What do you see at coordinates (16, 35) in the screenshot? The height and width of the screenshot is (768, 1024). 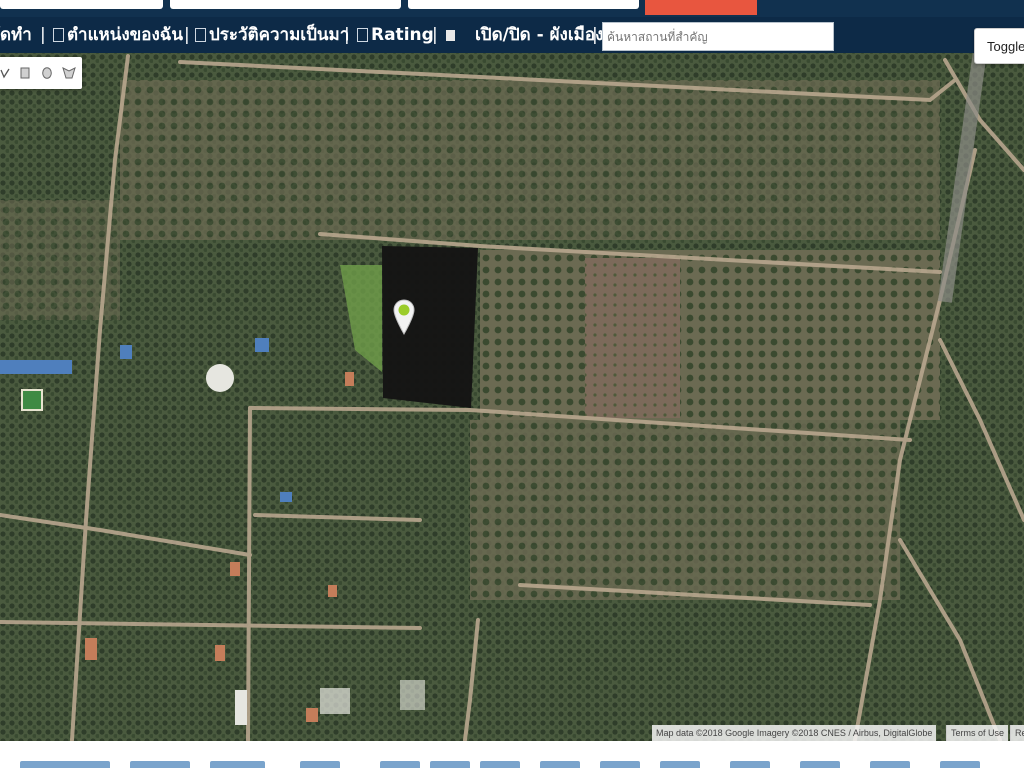 I see `nav-item-create: ัดทำ` at bounding box center [16, 35].